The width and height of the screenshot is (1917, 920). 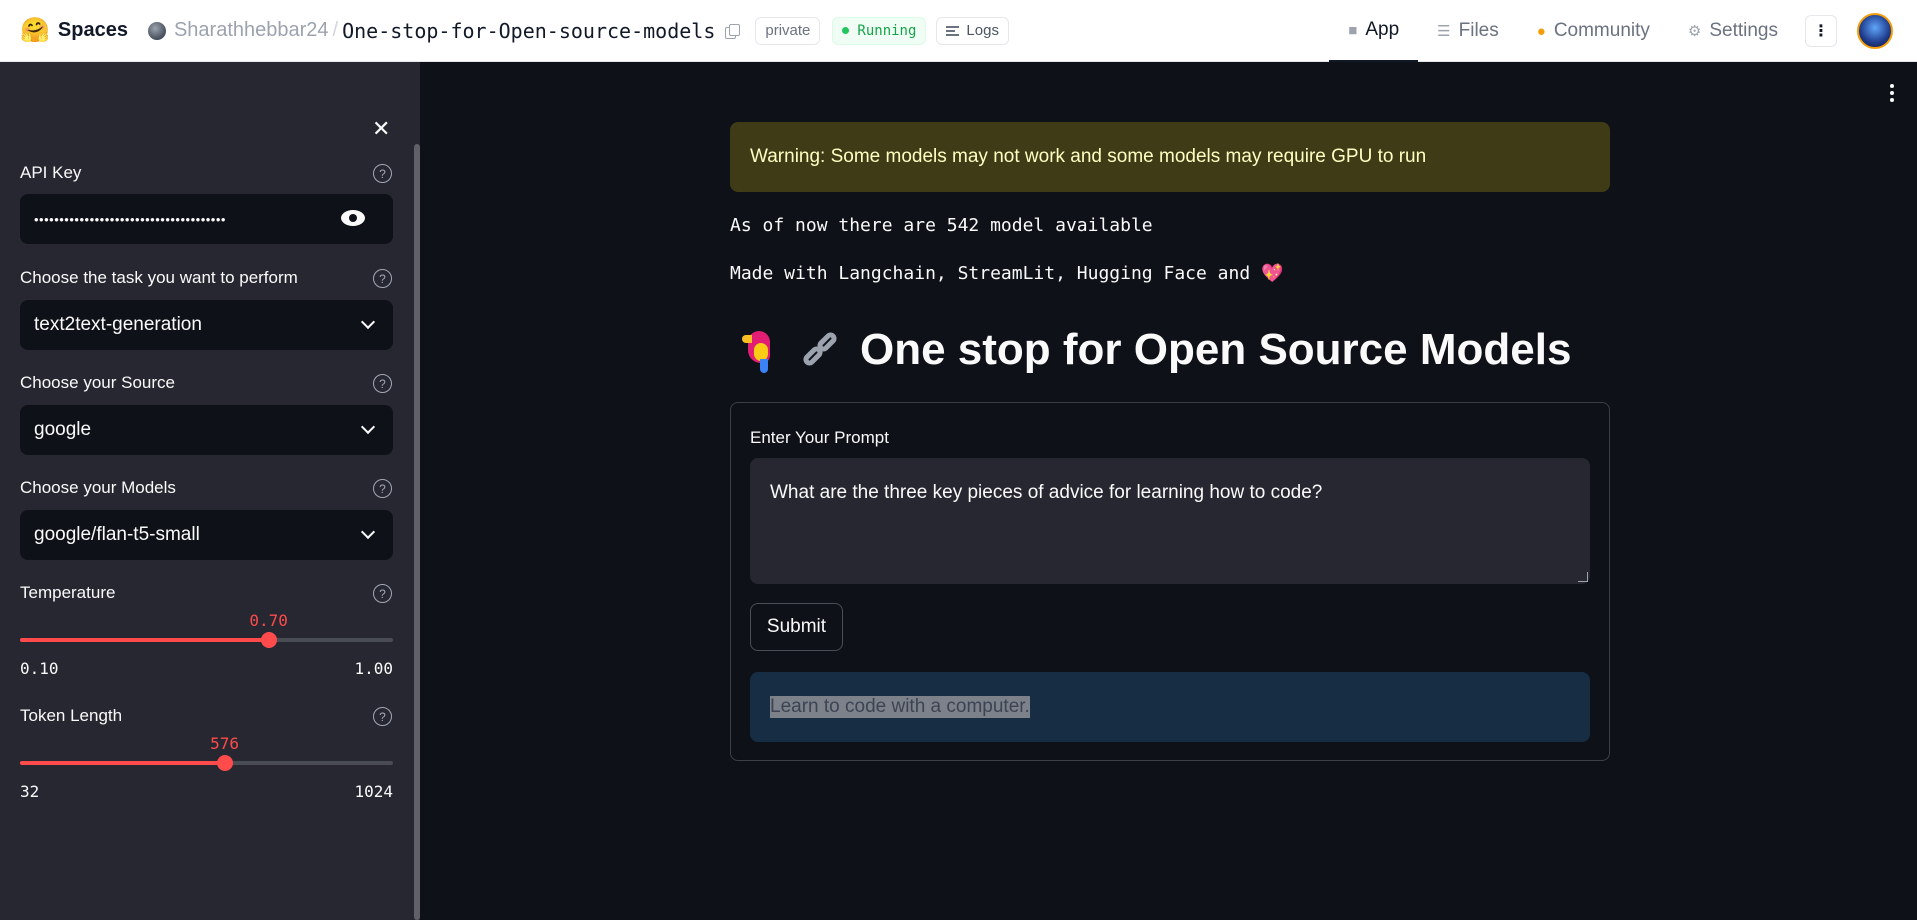 I want to click on page-title-text: One stop for Open Source Models, so click(x=1216, y=349).